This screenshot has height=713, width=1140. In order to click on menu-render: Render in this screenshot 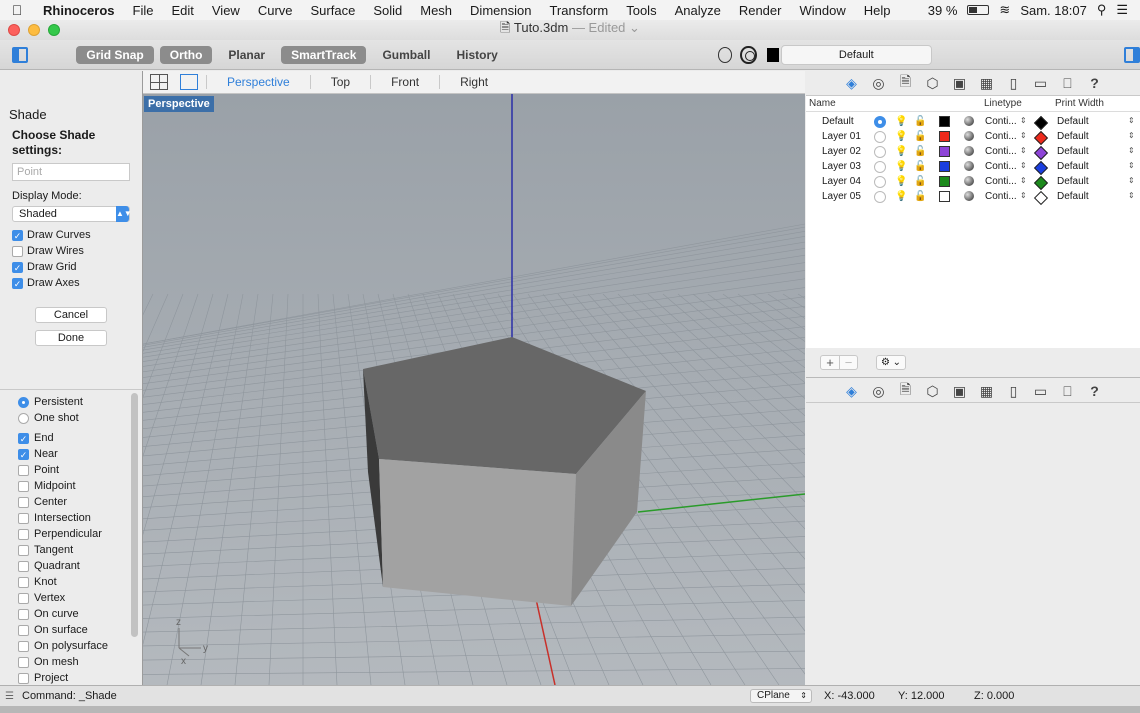, I will do `click(760, 10)`.